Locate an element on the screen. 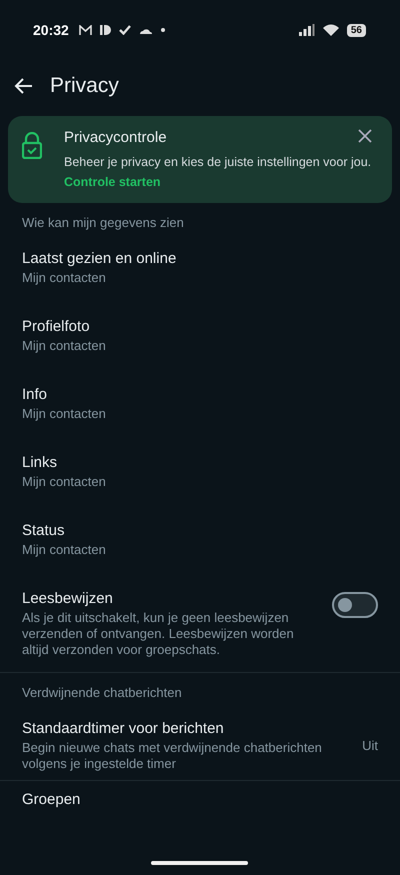 The height and width of the screenshot is (875, 400). battery-level: 56 is located at coordinates (356, 30).